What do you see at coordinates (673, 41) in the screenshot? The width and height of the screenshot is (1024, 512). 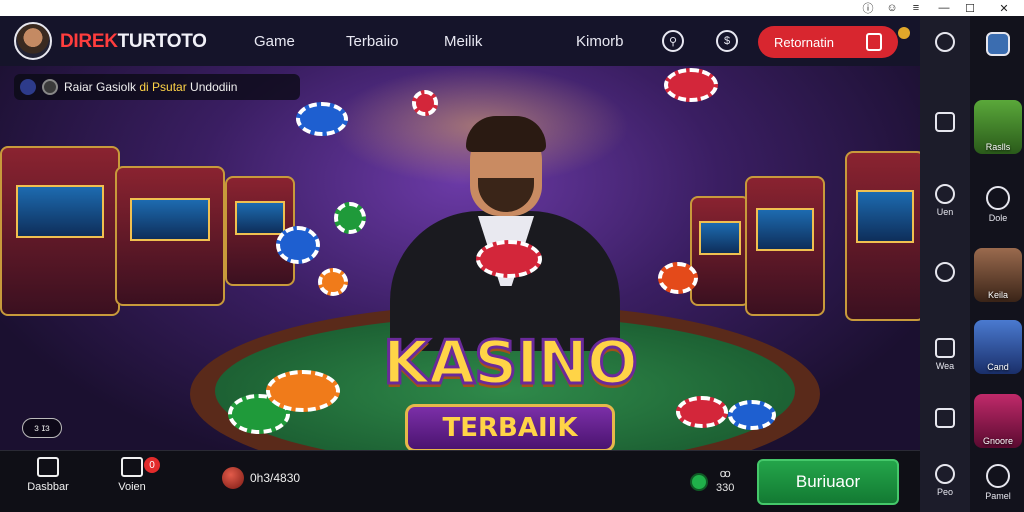 I see `user-search-icon: ⚲` at bounding box center [673, 41].